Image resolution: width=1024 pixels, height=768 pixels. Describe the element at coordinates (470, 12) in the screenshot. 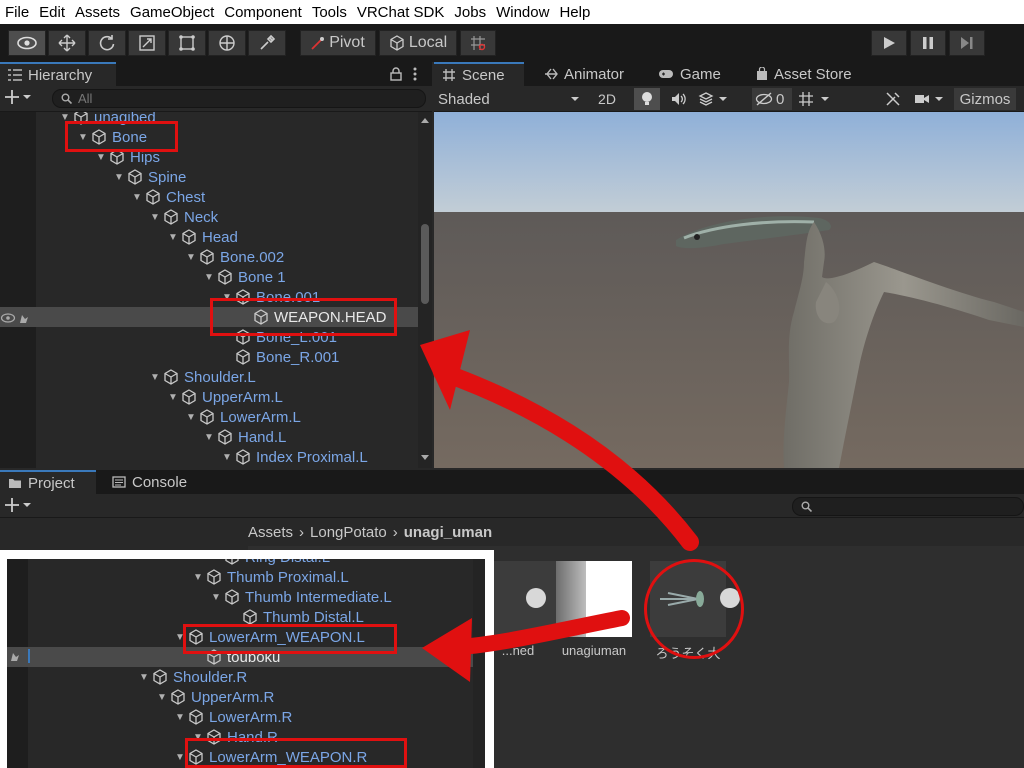

I see `menu-jobs: Jobs` at that location.